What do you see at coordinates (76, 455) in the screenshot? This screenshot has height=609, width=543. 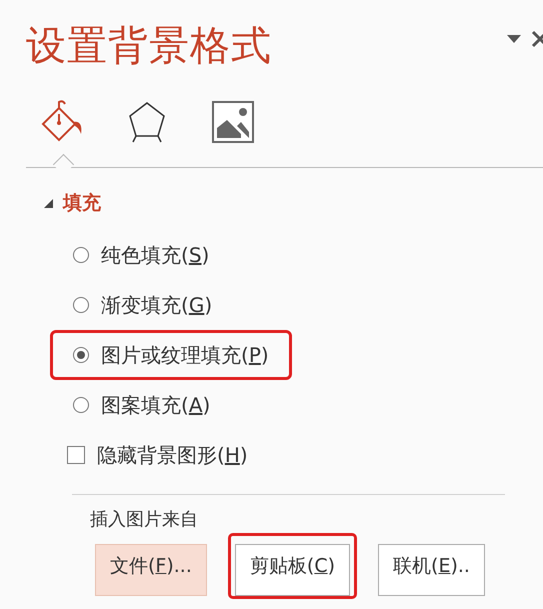 I see `checkbox` at bounding box center [76, 455].